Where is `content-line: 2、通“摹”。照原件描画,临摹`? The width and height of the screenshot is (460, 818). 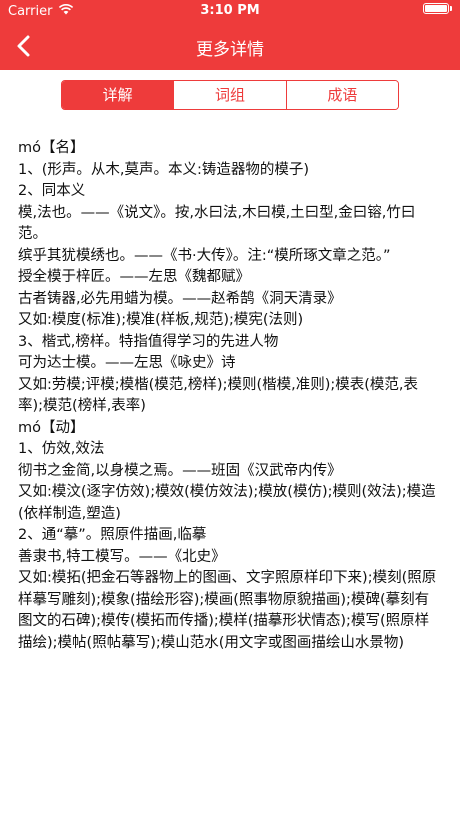
content-line: 2、通“摹”。照原件描画,临摹 is located at coordinates (112, 535).